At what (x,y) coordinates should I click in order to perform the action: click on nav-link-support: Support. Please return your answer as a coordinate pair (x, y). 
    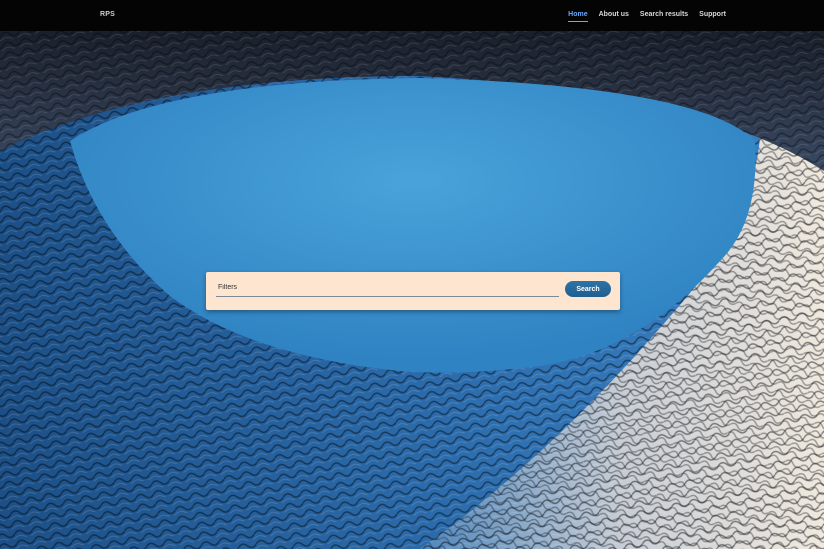
    Looking at the image, I should click on (712, 14).